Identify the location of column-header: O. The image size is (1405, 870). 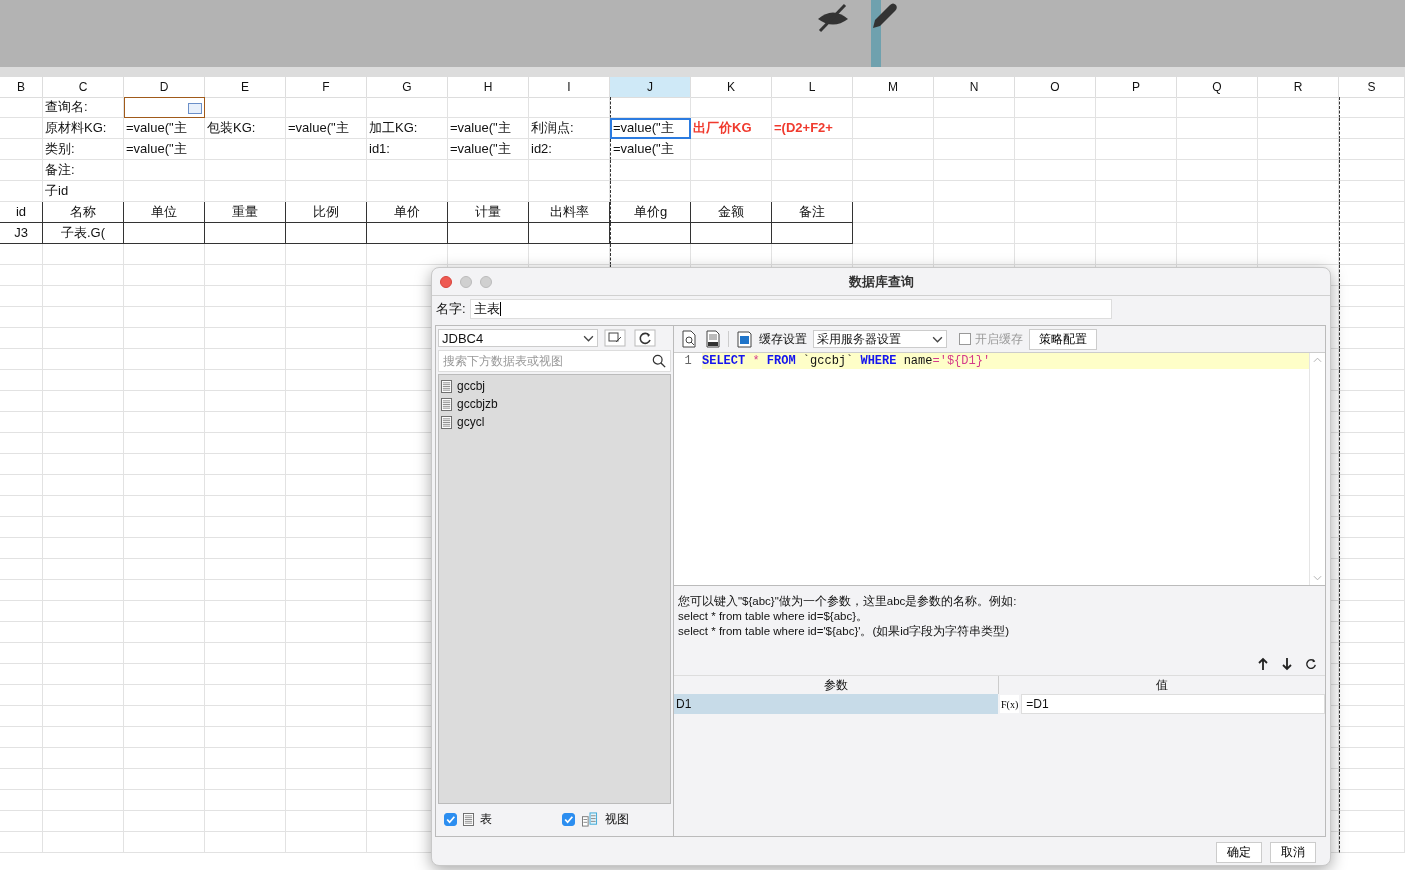
(1055, 87).